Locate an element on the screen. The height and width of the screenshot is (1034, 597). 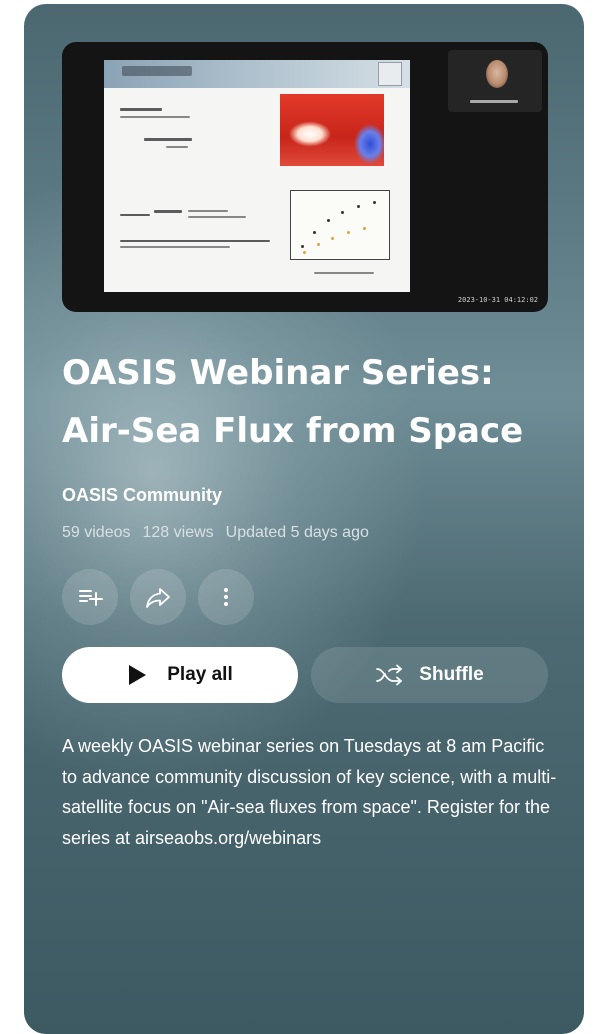
slide-plot is located at coordinates (340, 225).